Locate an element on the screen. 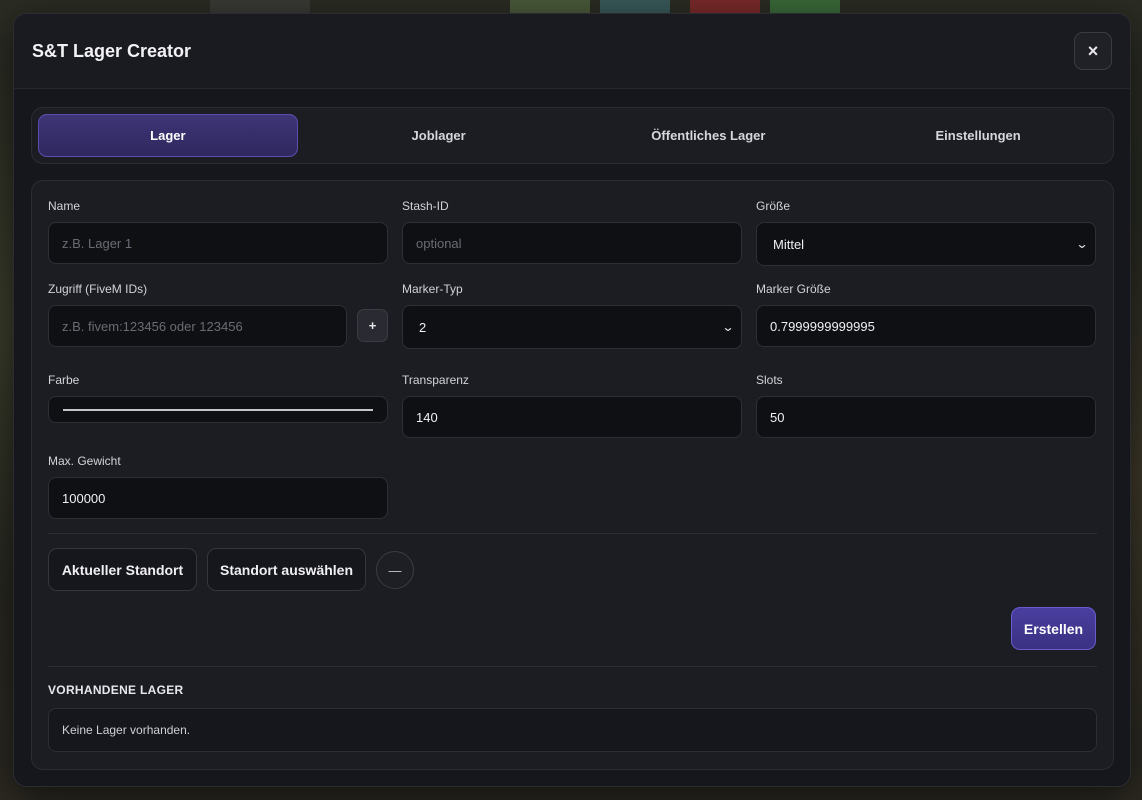  stash-id-field-group: Stash-ID optional is located at coordinates (572, 231).